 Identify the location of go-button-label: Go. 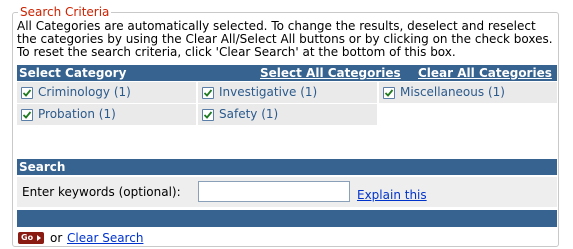
(27, 237).